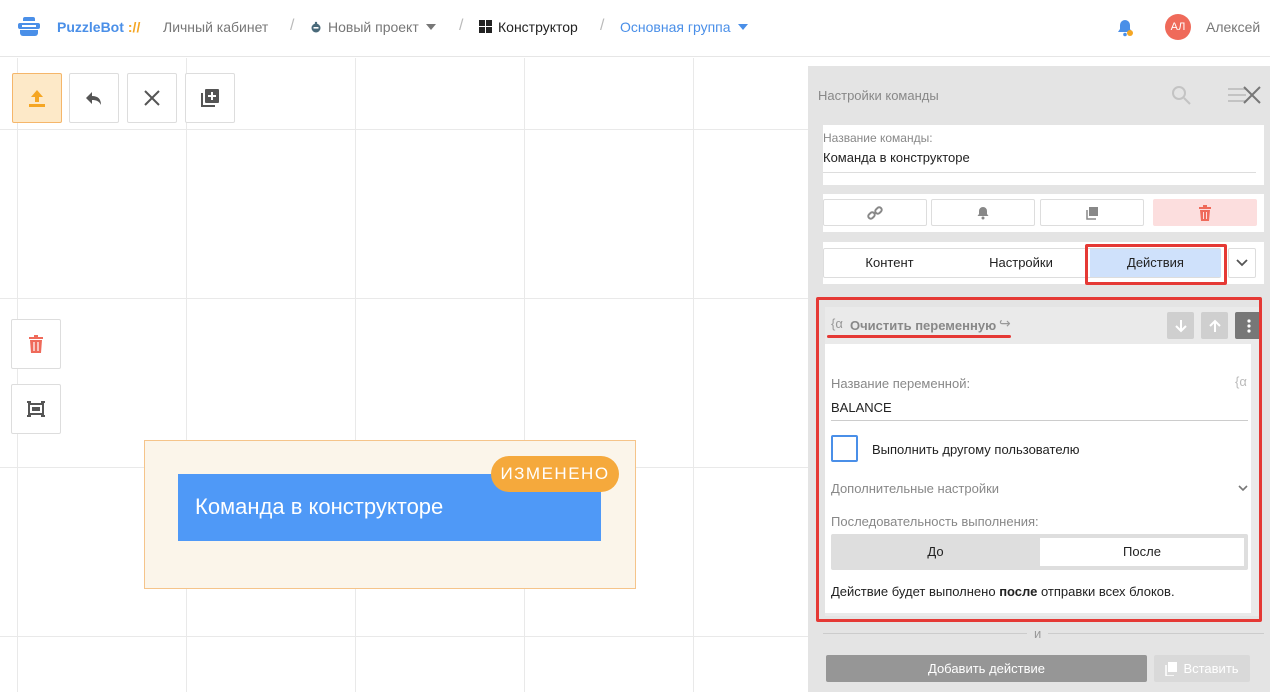  I want to click on tab-settings: Настройки, so click(1021, 263).